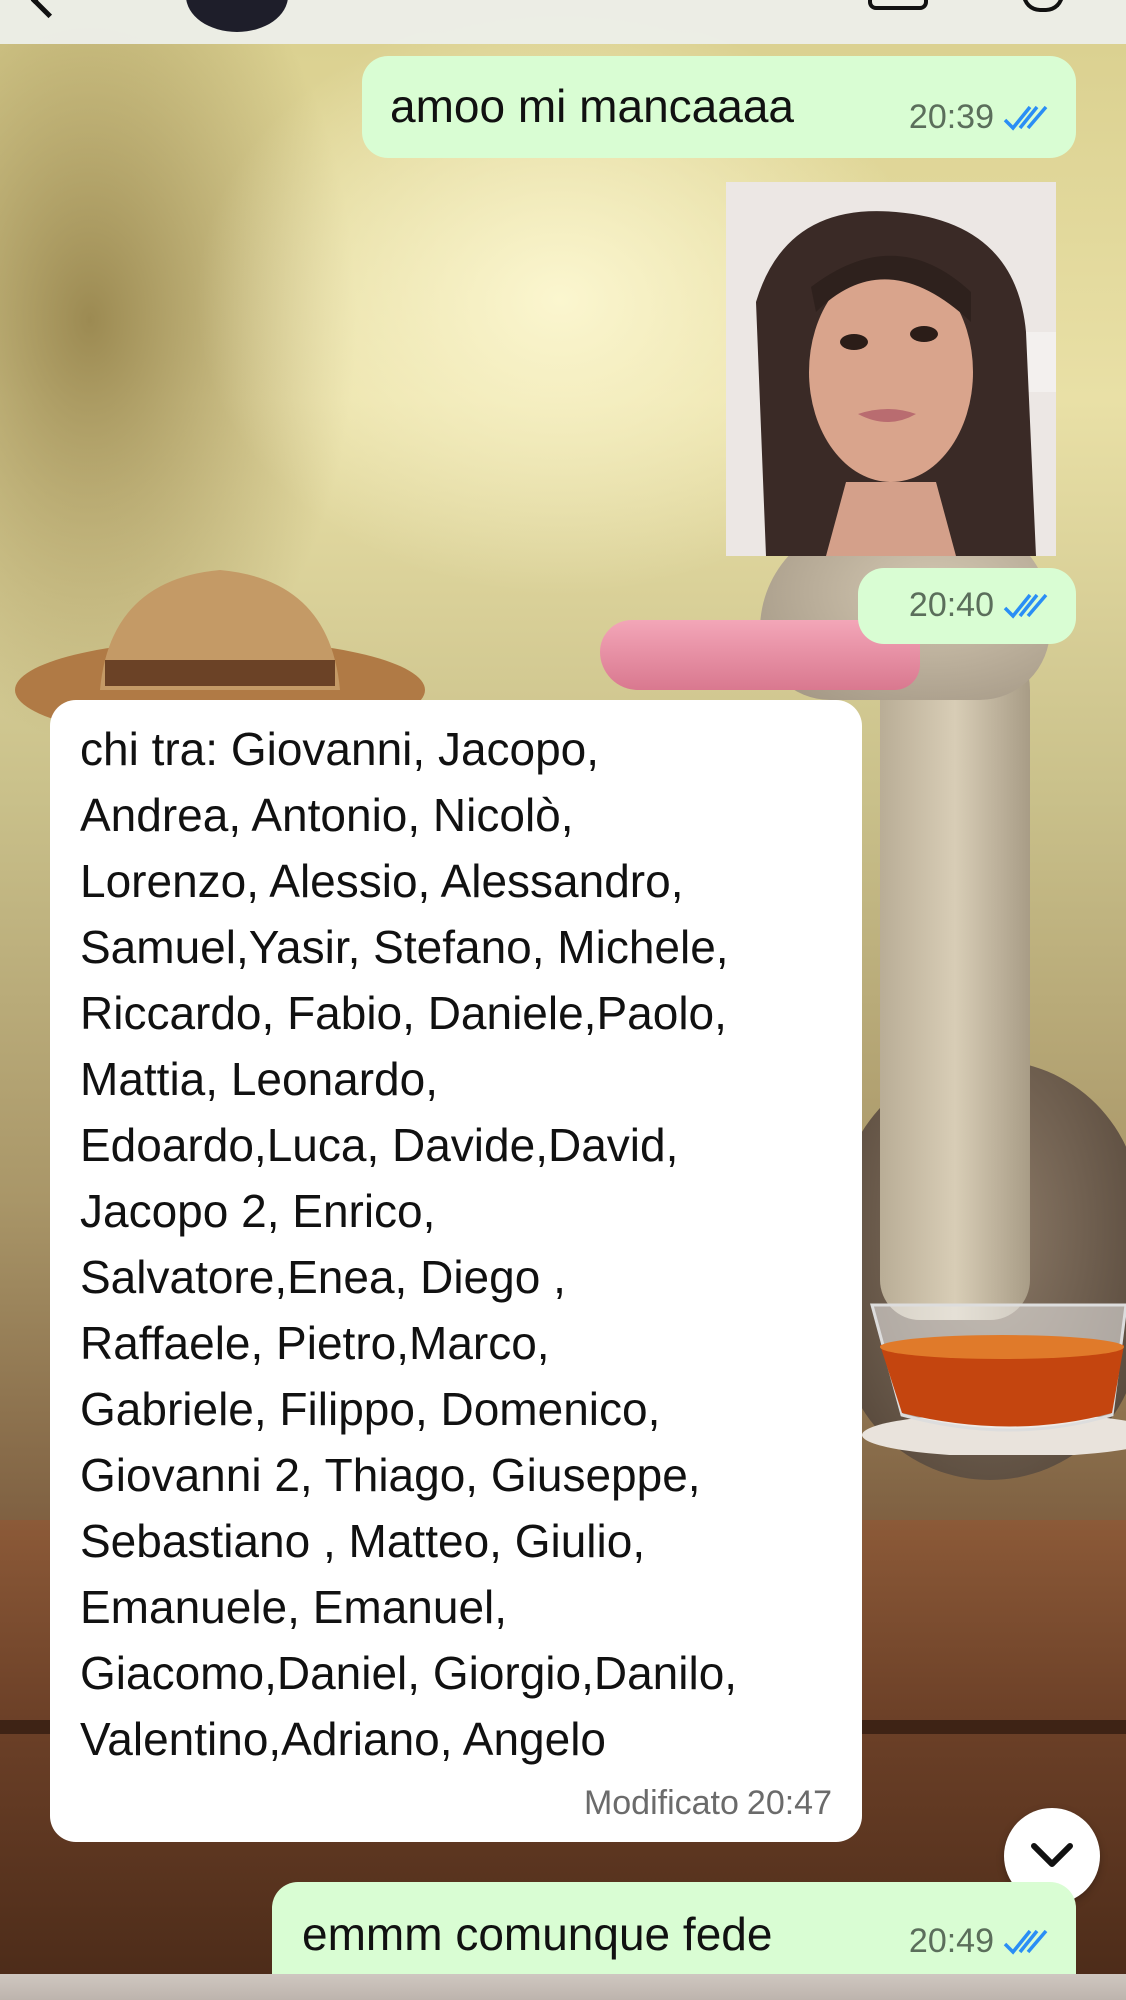  I want to click on wallpaper-ostrich-neck, so click(955, 970).